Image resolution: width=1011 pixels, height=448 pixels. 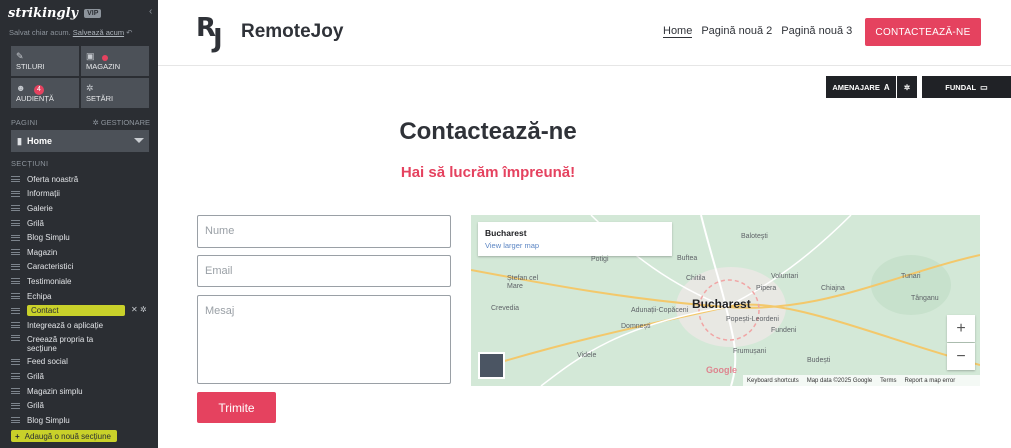 I want to click on message-field: Mesaj, so click(x=324, y=339).